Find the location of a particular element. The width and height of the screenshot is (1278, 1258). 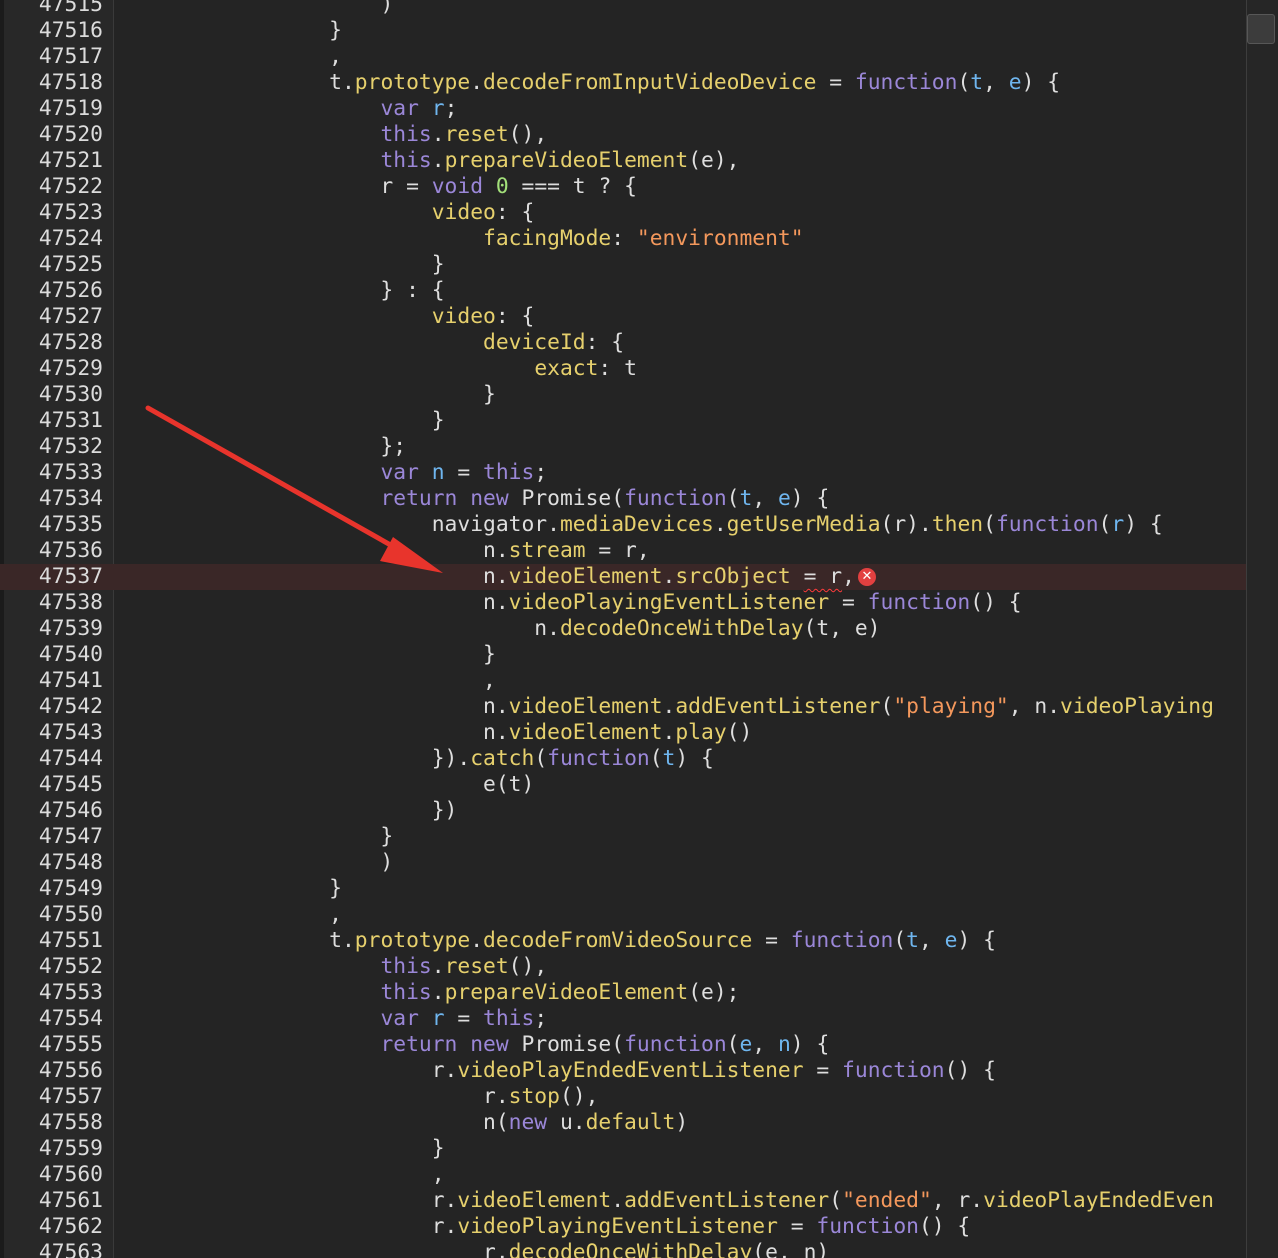

line-number: 47539 is located at coordinates (53, 629).